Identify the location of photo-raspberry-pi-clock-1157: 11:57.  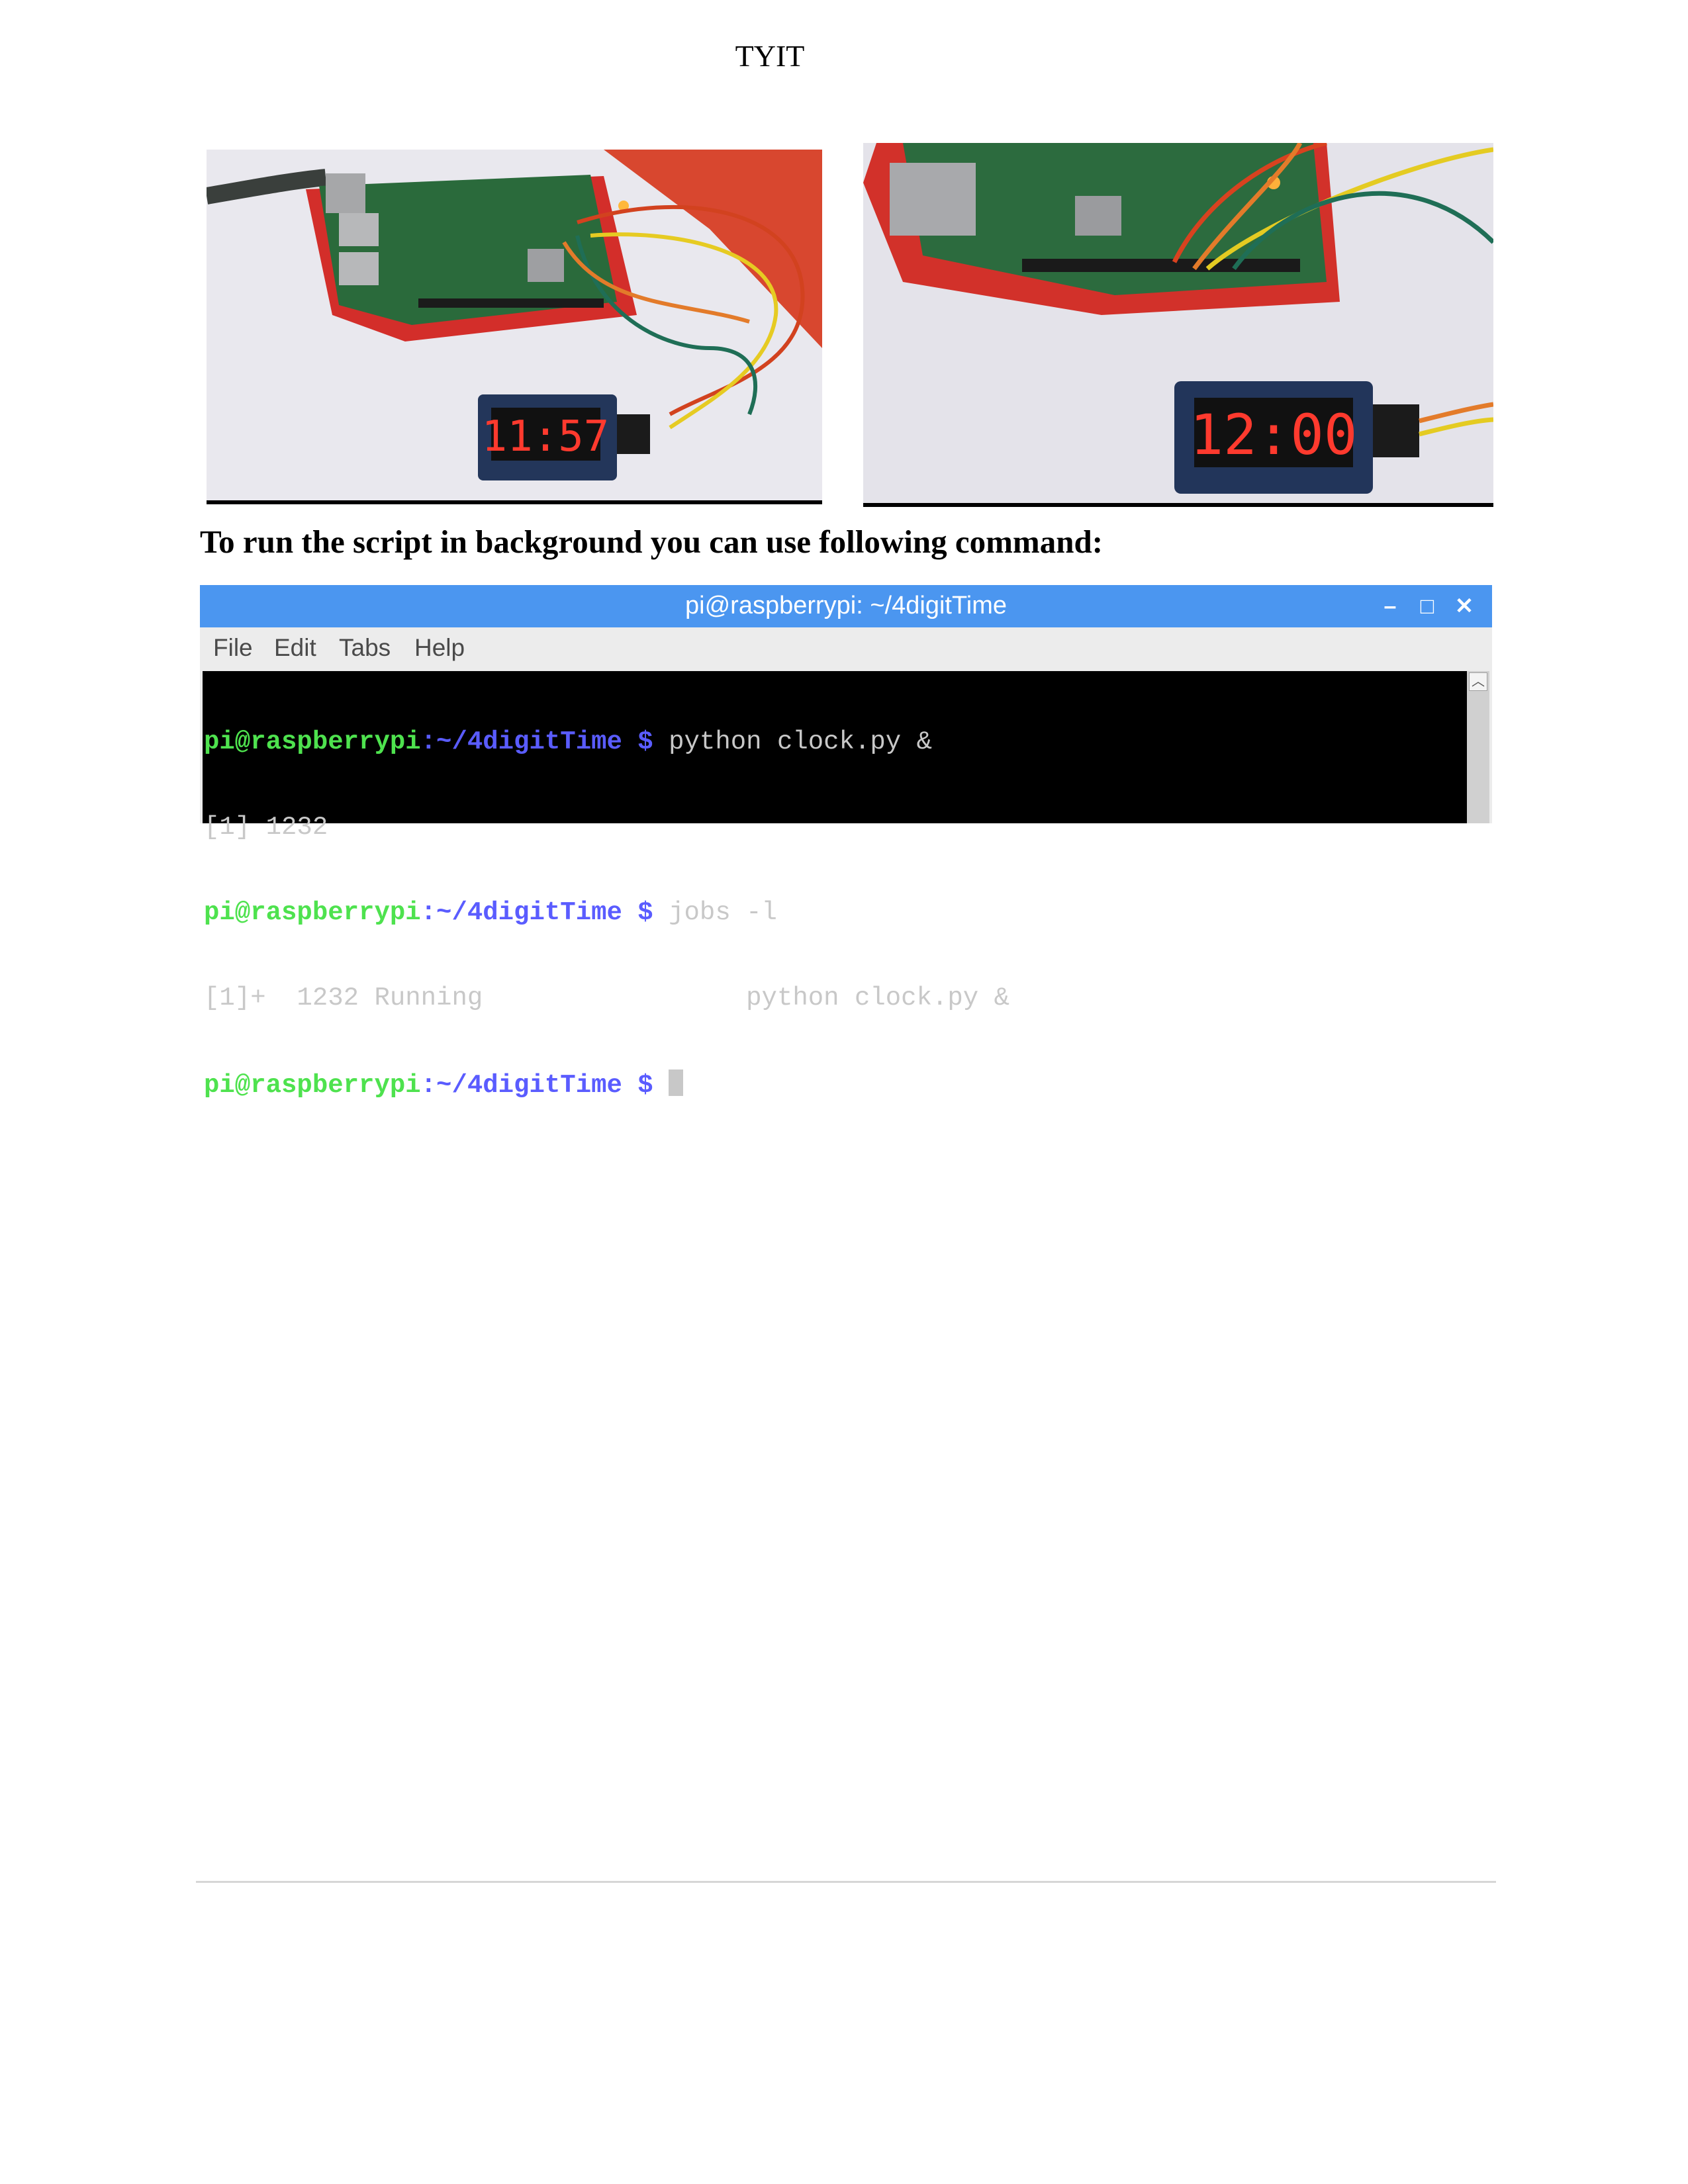
(514, 327).